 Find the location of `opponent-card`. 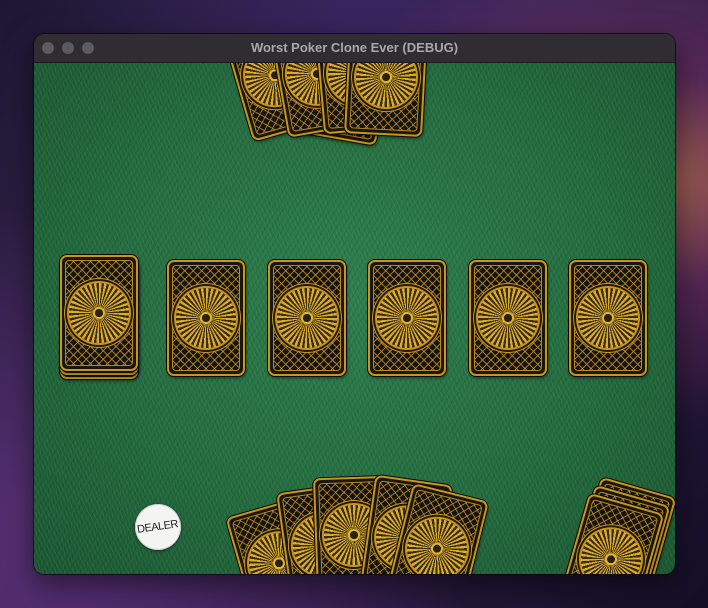

opponent-card is located at coordinates (386, 100).